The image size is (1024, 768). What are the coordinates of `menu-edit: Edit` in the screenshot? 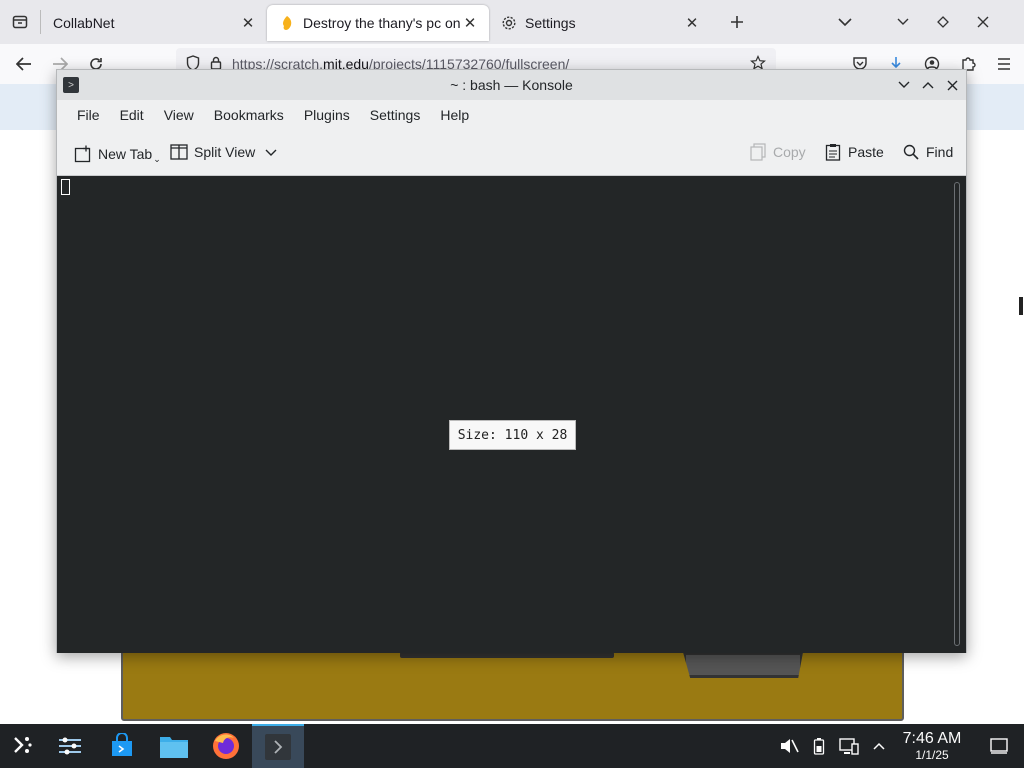 It's located at (132, 115).